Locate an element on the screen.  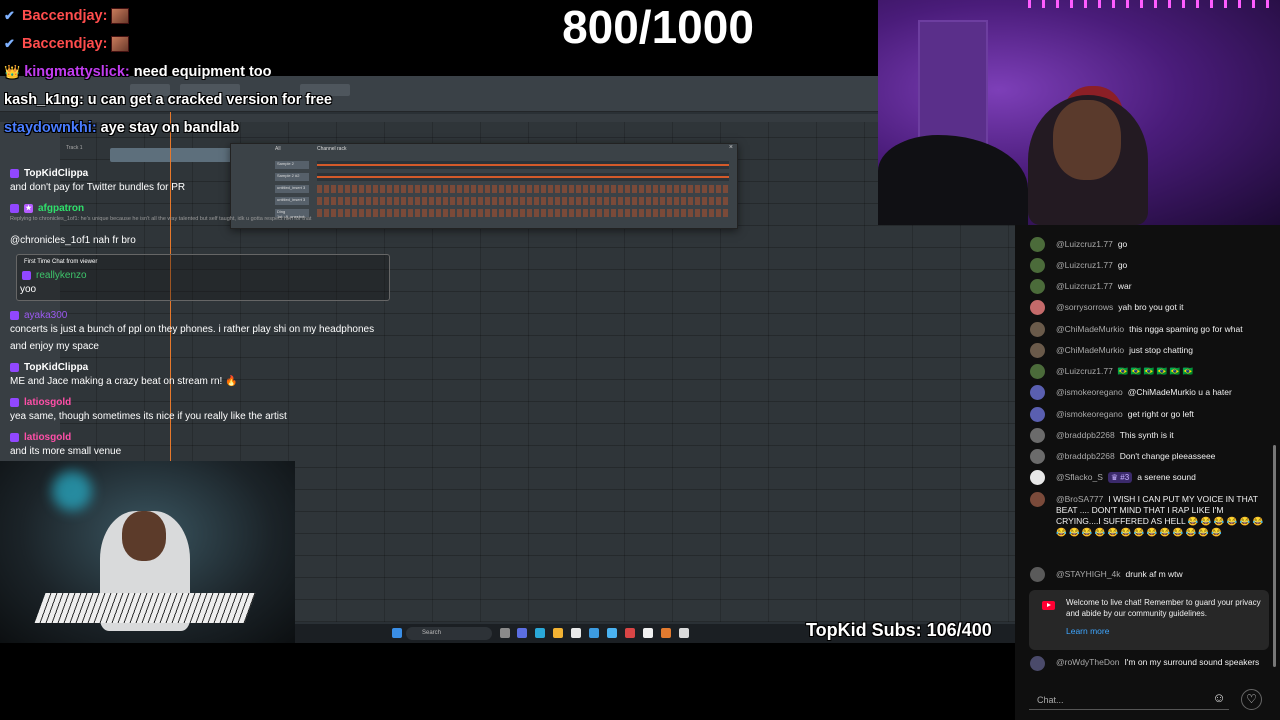
chrome-icon is located at coordinates (630, 633).